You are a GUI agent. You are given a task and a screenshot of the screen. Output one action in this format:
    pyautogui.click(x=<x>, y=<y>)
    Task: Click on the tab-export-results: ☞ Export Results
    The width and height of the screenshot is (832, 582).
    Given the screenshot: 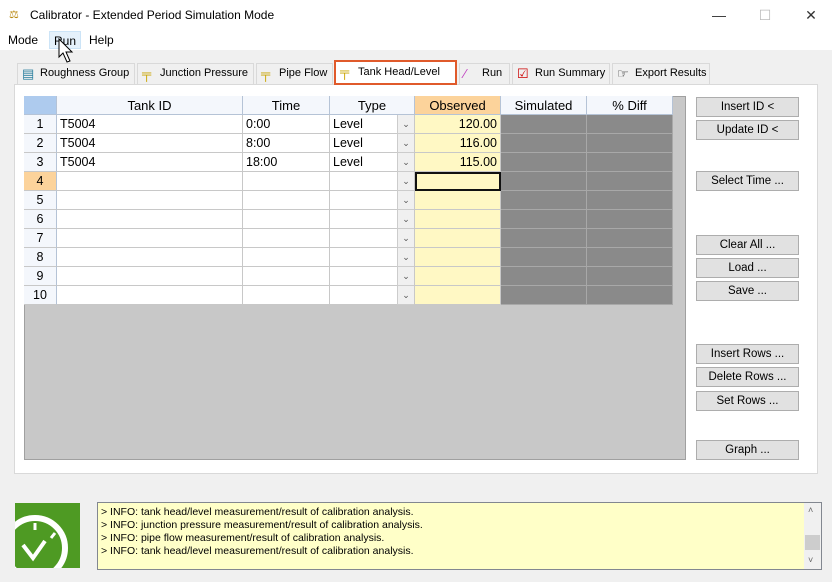 What is the action you would take?
    pyautogui.click(x=661, y=73)
    